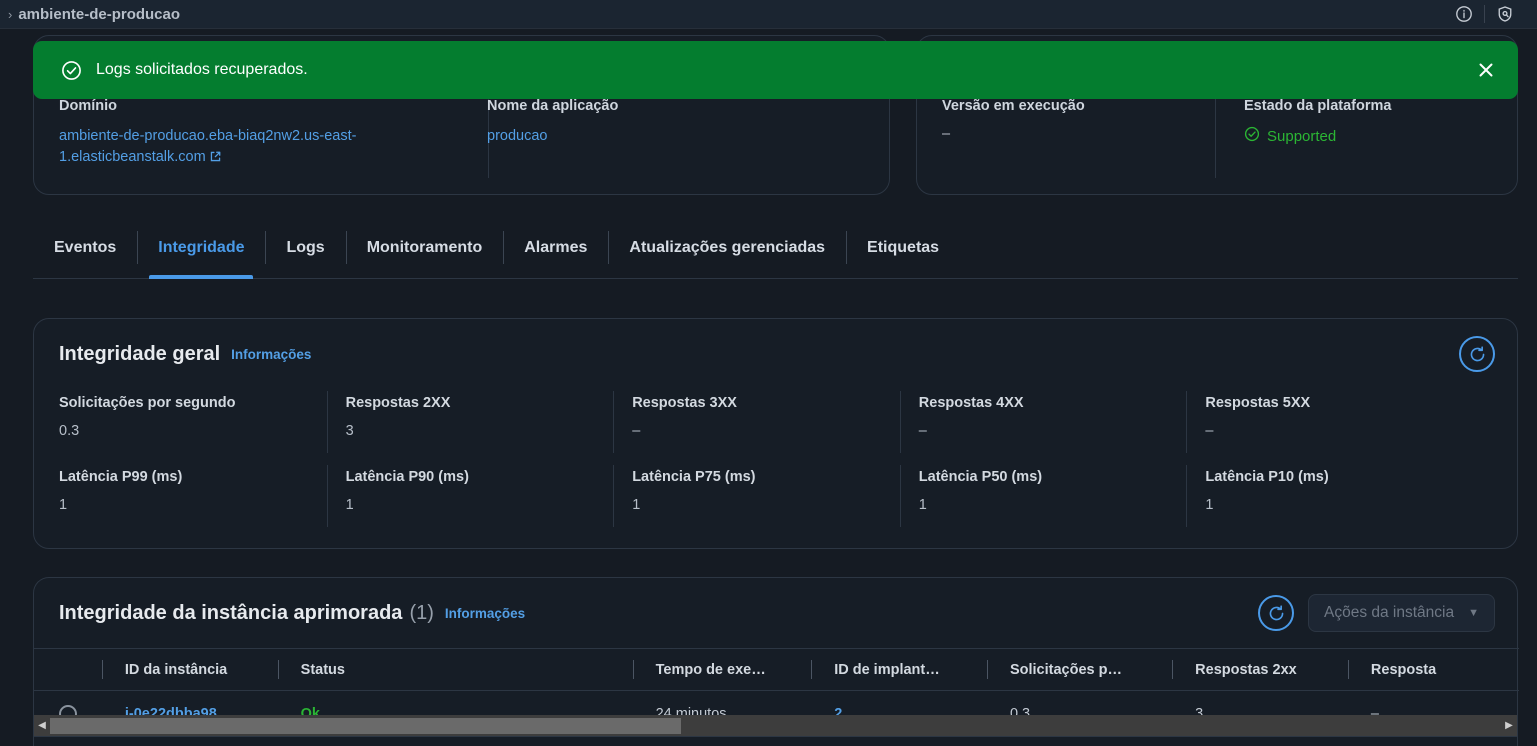  I want to click on overall-health-info-link: Informações, so click(271, 354).